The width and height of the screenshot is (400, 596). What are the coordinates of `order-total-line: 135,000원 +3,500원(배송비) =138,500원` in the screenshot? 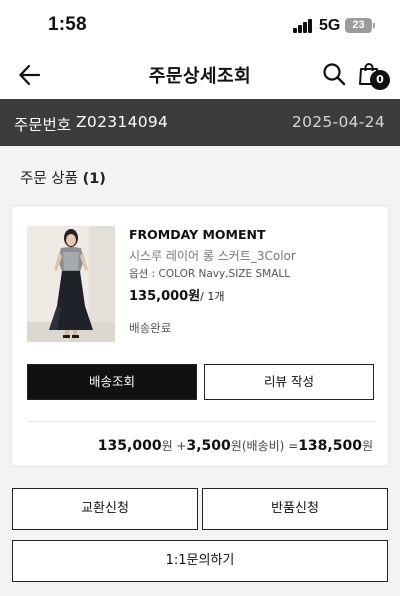 It's located at (235, 445).